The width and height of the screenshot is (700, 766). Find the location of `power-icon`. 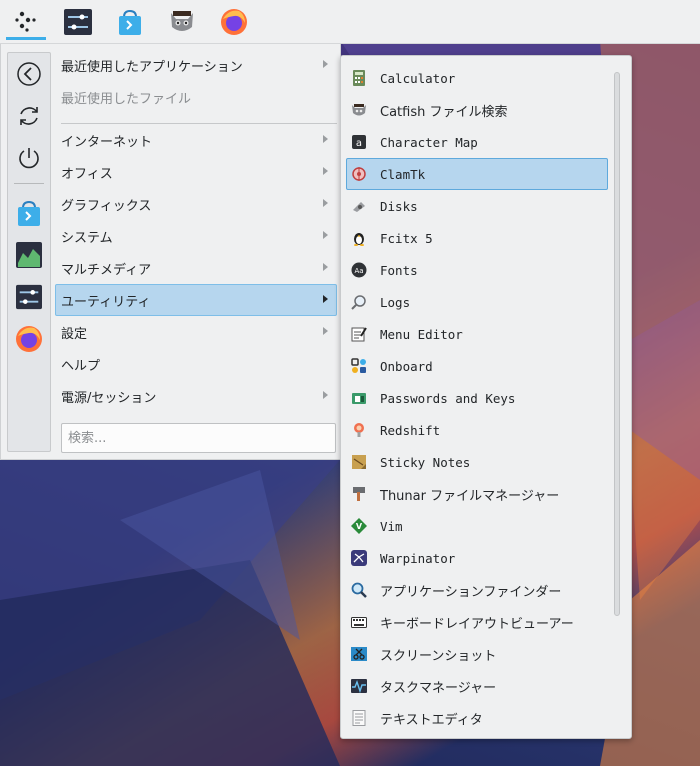

power-icon is located at coordinates (29, 158).